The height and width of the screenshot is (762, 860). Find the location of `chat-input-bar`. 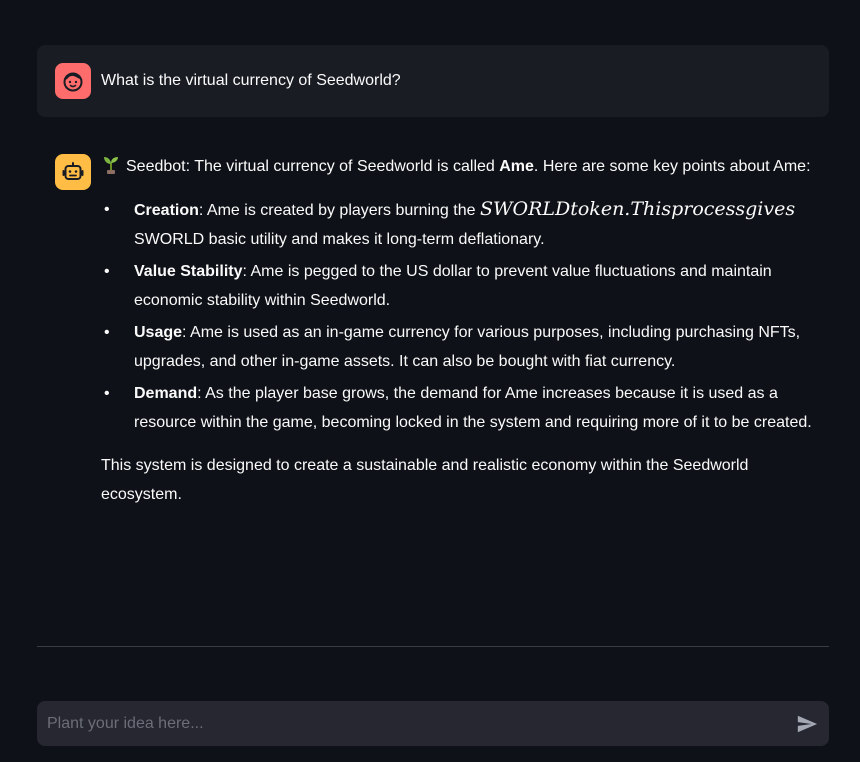

chat-input-bar is located at coordinates (433, 723).